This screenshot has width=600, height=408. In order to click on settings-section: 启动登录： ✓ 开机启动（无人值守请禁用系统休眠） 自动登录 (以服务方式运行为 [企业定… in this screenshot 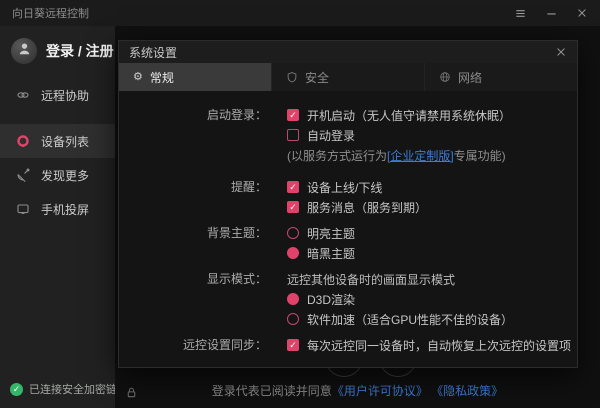, I will do `click(348, 135)`.